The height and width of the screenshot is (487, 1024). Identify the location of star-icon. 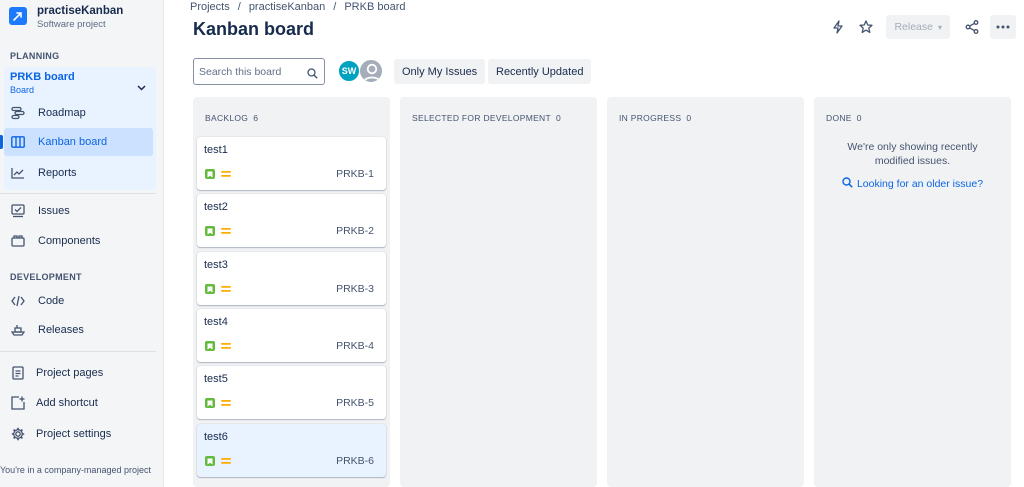
(866, 27).